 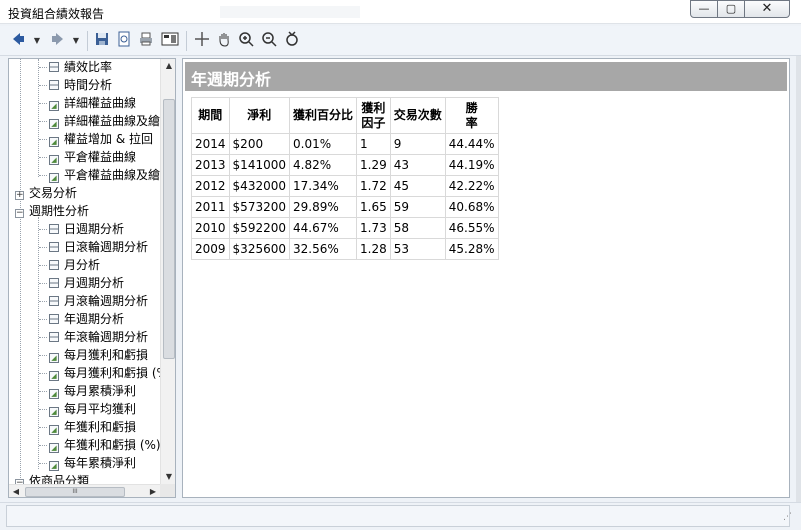 What do you see at coordinates (704, 9) in the screenshot?
I see `minimize-button: —` at bounding box center [704, 9].